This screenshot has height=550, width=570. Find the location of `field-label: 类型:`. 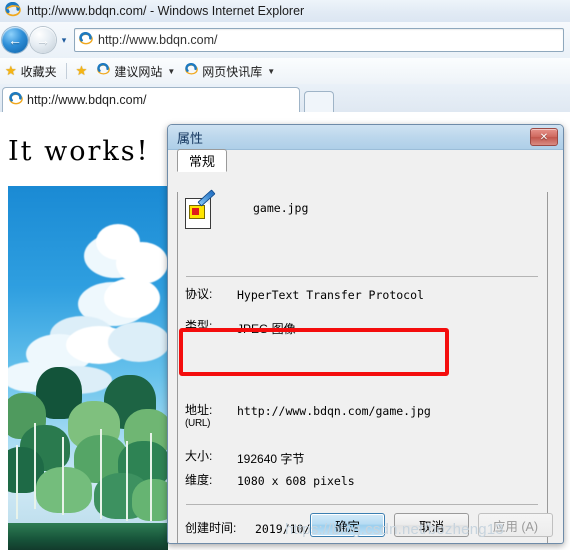

field-label: 类型: is located at coordinates (199, 326).